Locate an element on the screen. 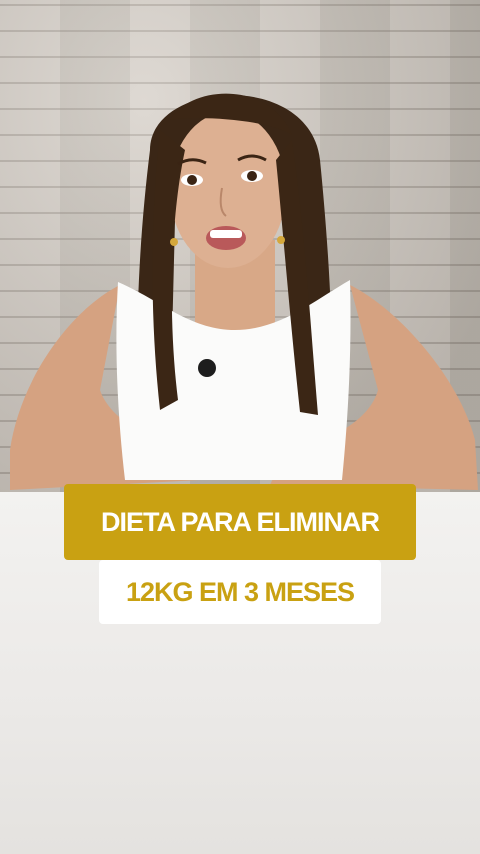 The image size is (480, 854). caption-line-2-text: 12KG EM 3 MESES is located at coordinates (240, 591).